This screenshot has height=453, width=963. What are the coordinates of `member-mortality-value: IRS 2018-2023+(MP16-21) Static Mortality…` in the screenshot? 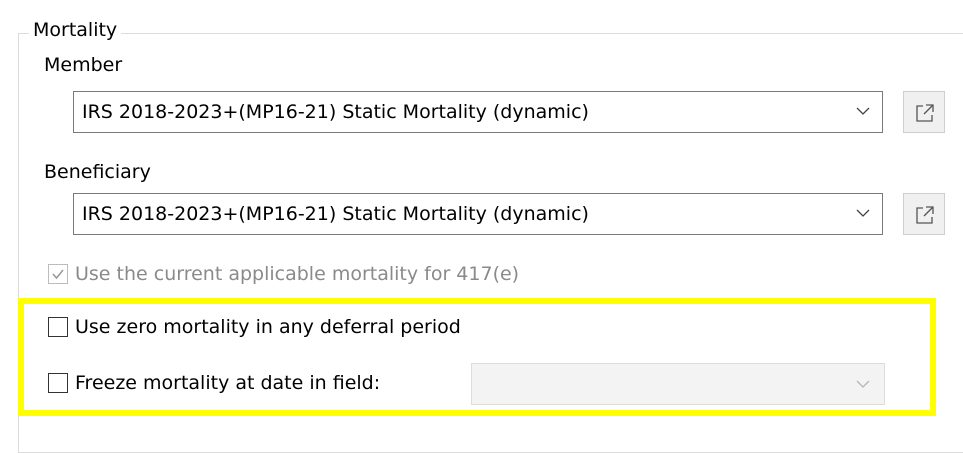 It's located at (335, 112).